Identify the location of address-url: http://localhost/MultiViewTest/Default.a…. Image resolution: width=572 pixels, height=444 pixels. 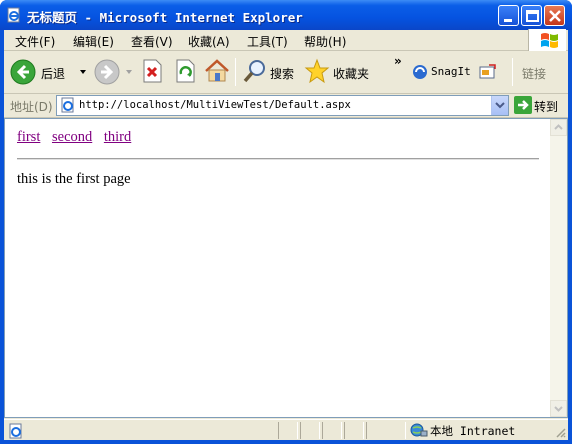
(215, 105).